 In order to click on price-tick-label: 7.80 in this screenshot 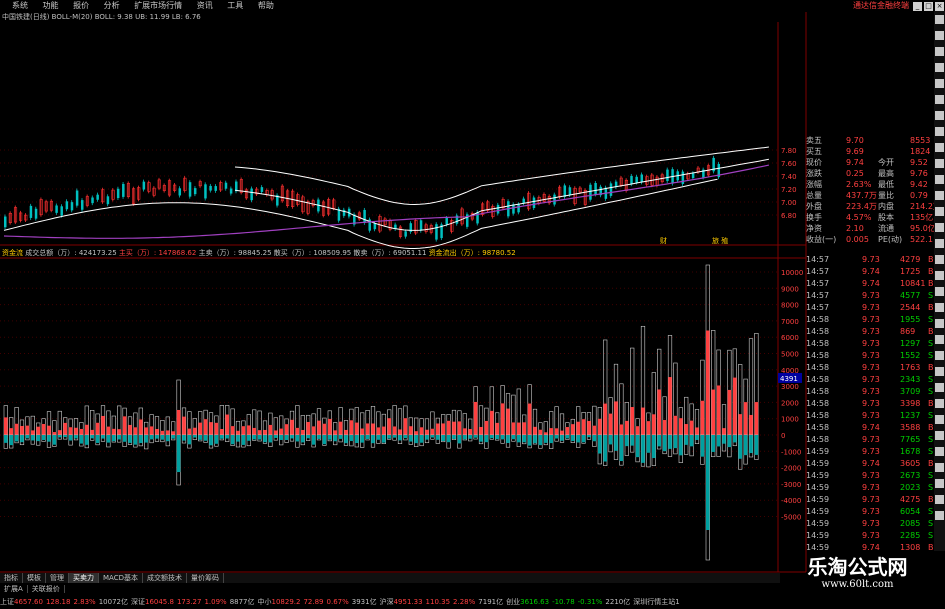, I will do `click(789, 151)`.